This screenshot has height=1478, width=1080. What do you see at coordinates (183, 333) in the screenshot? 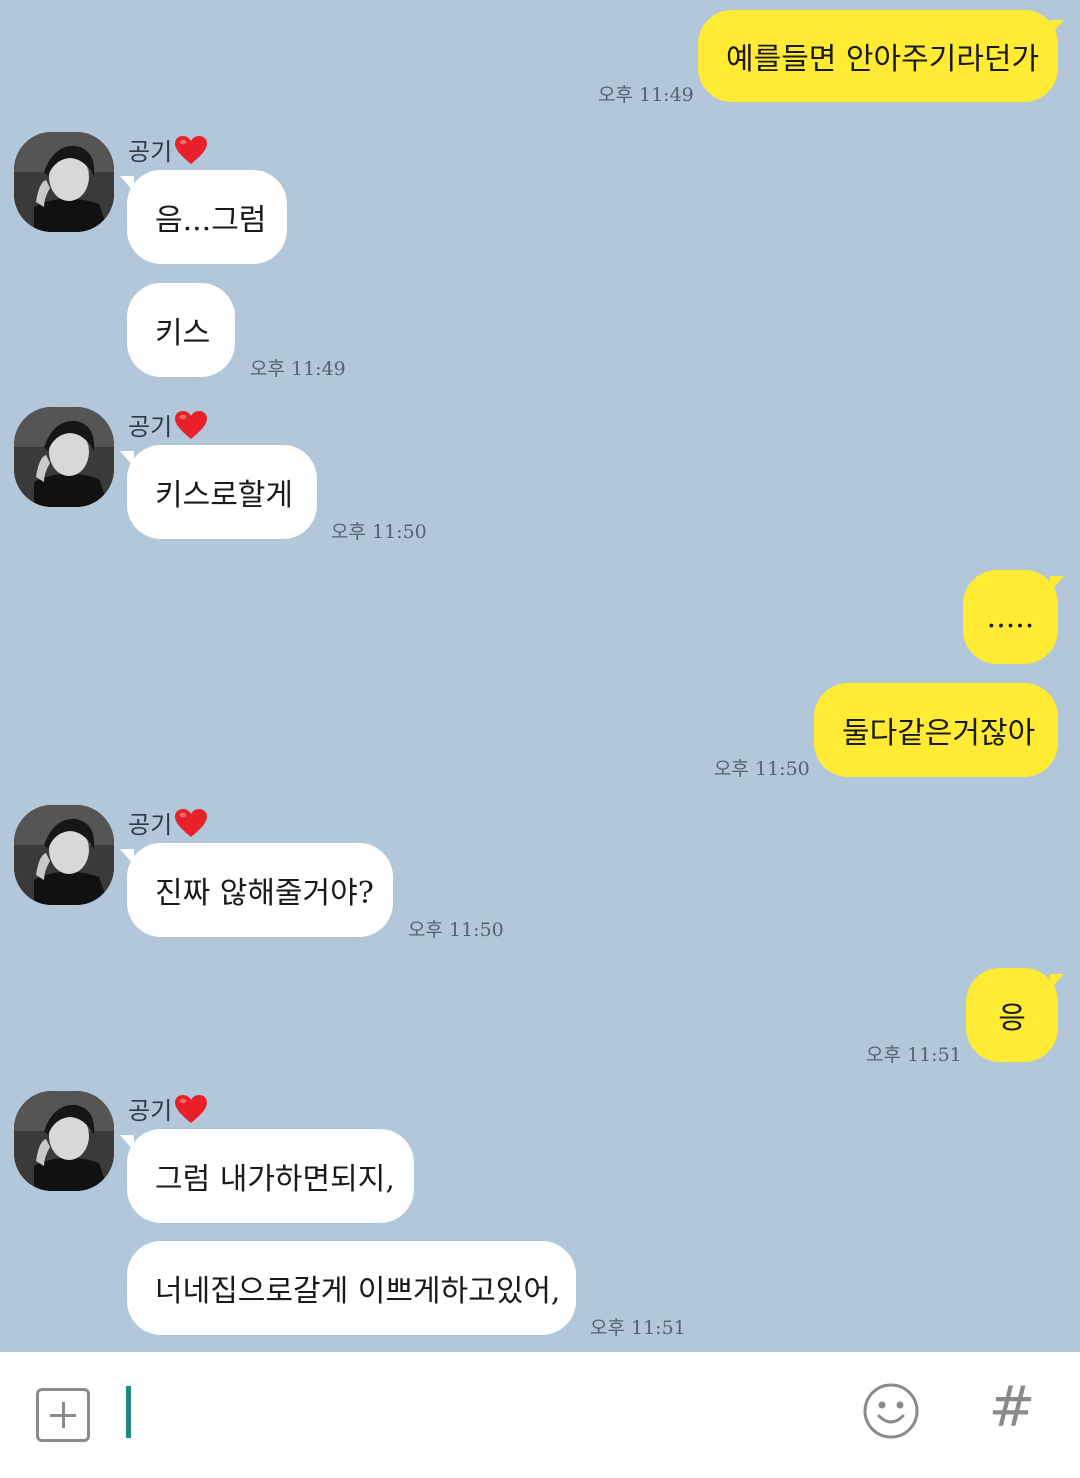
I see `message-text: 키스` at bounding box center [183, 333].